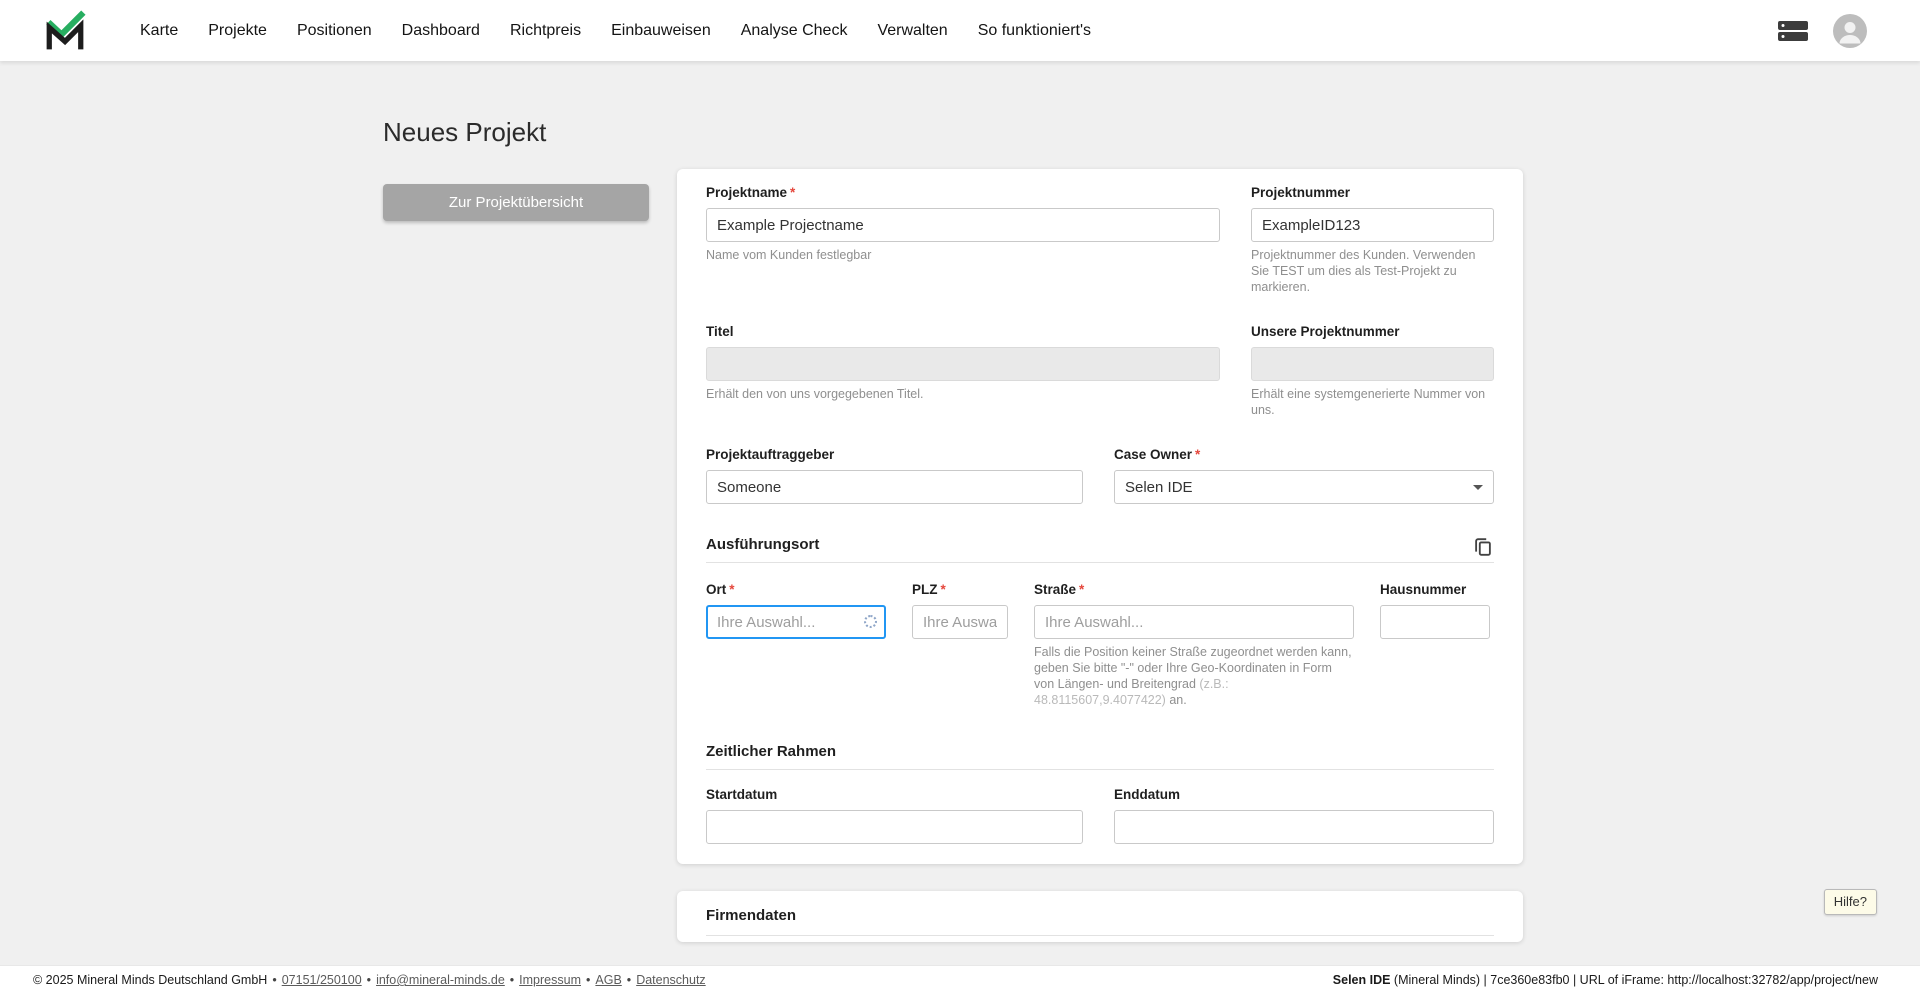 The width and height of the screenshot is (1920, 994). Describe the element at coordinates (870, 621) in the screenshot. I see `loading-spinner-icon` at that location.